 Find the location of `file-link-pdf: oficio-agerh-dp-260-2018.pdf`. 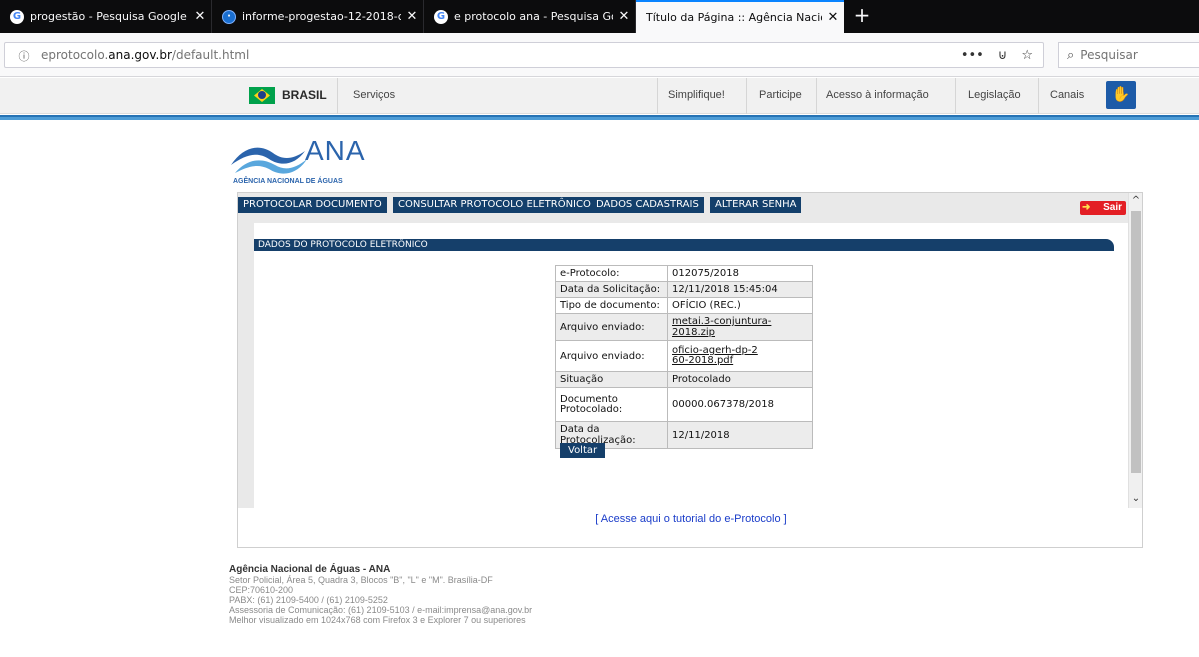

file-link-pdf: oficio-agerh-dp-260-2018.pdf is located at coordinates (717, 356).